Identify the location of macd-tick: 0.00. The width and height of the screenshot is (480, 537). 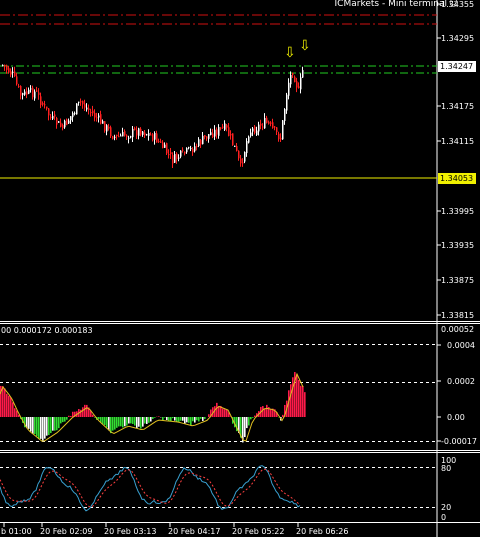
(456, 417).